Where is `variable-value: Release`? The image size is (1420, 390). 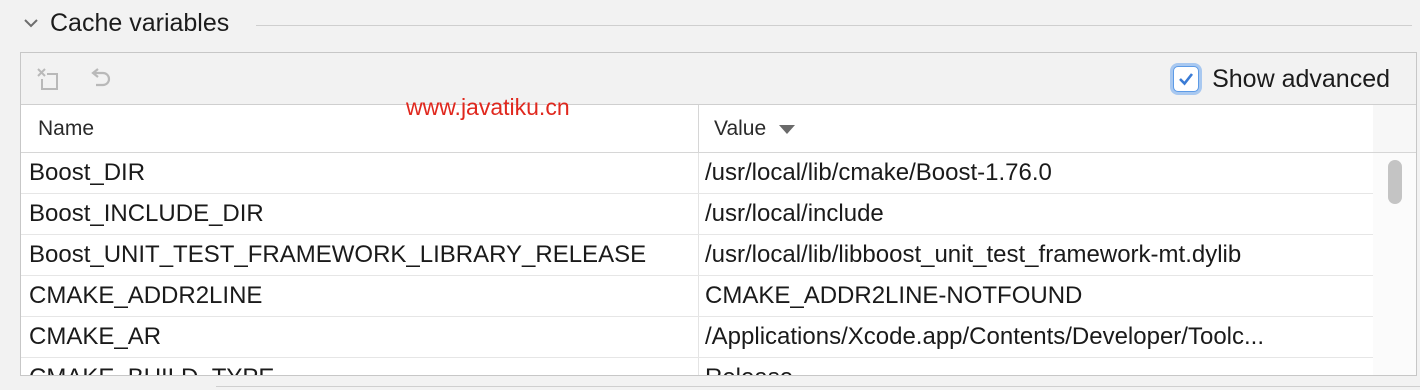 variable-value: Release is located at coordinates (1037, 366).